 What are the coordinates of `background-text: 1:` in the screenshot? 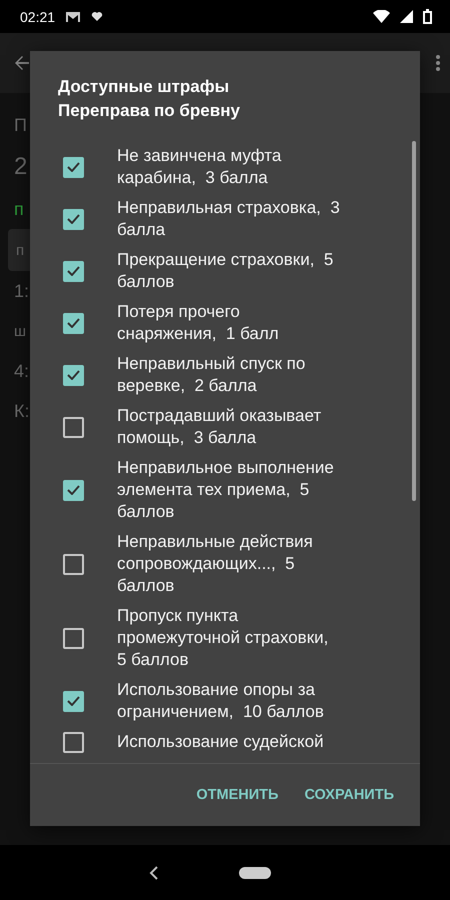 It's located at (22, 291).